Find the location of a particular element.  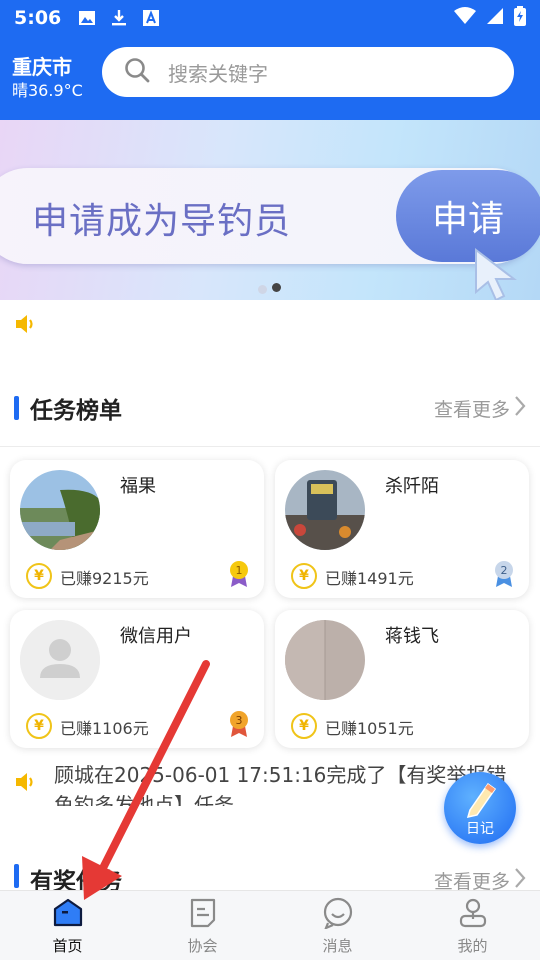

rewards-section-header: 有奖任务 查看更多 is located at coordinates (270, 866).